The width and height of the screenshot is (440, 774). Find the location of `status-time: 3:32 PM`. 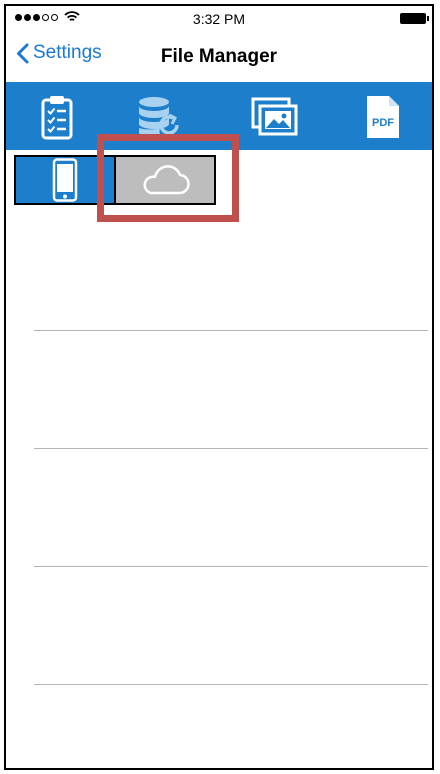

status-time: 3:32 PM is located at coordinates (219, 19).